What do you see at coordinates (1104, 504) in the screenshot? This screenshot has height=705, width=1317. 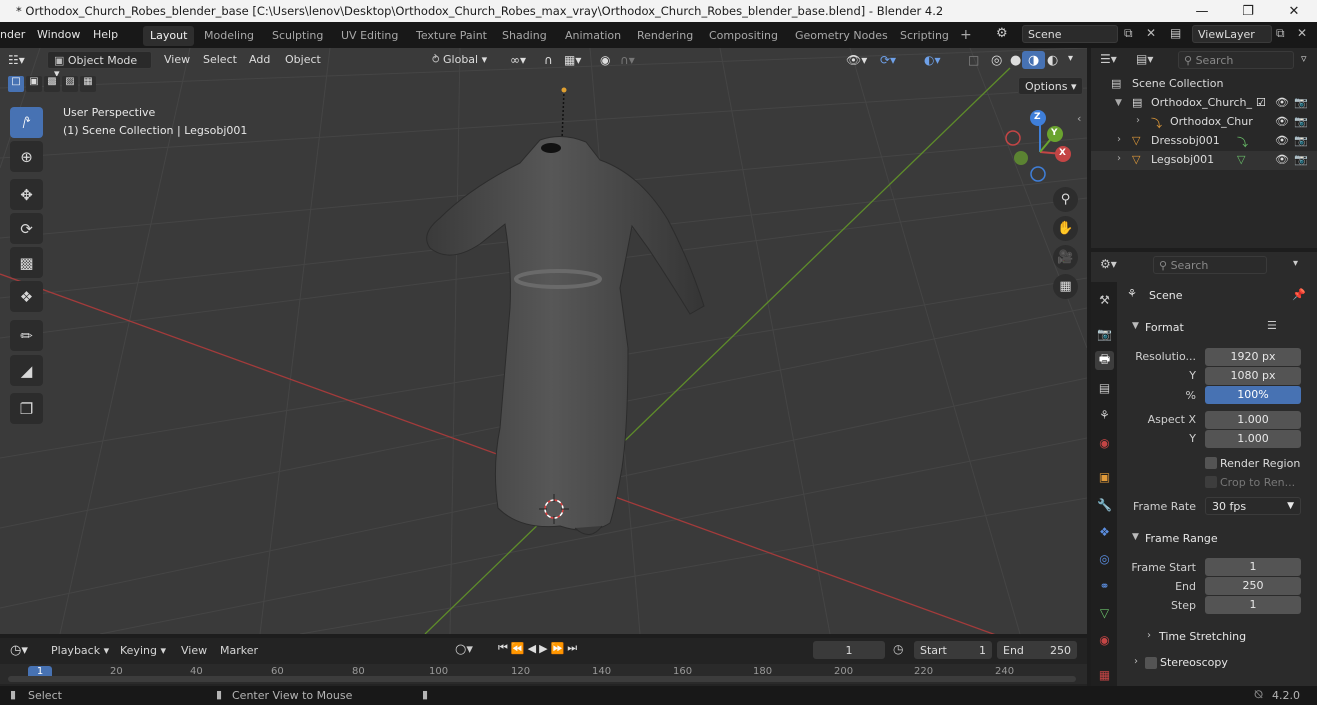 I see `modifier-tab-icon: 🔧` at bounding box center [1104, 504].